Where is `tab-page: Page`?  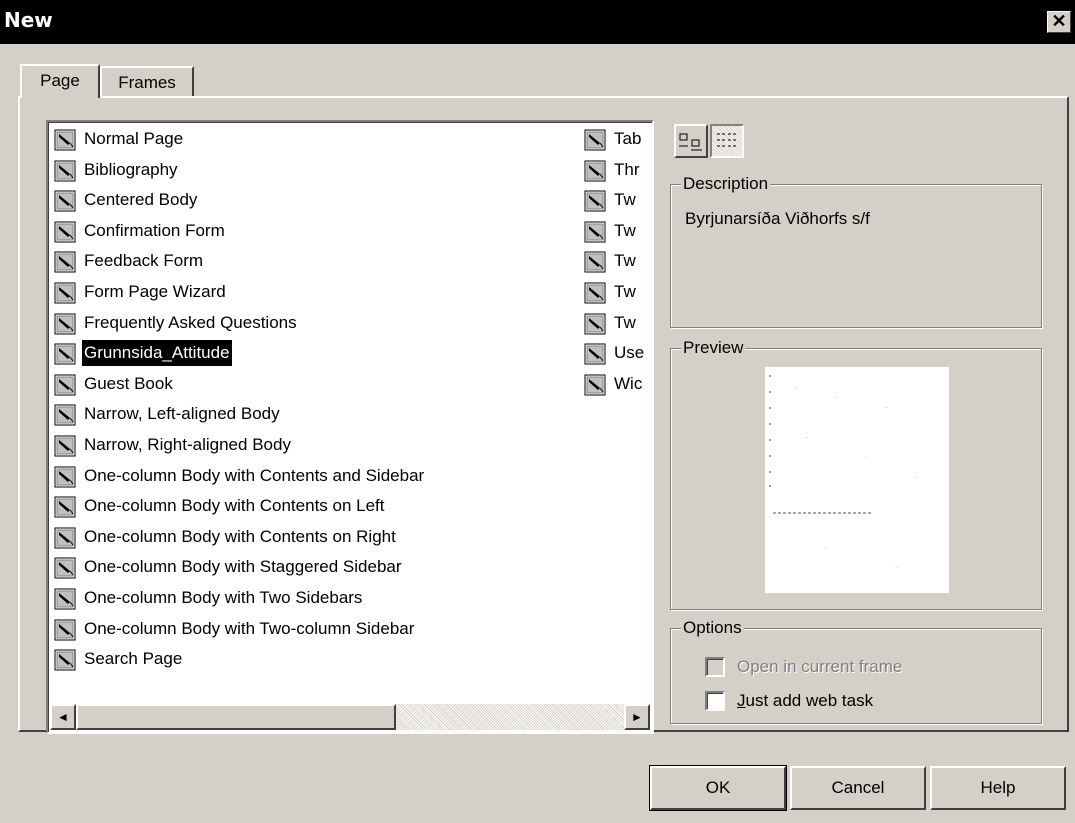
tab-page: Page is located at coordinates (60, 81).